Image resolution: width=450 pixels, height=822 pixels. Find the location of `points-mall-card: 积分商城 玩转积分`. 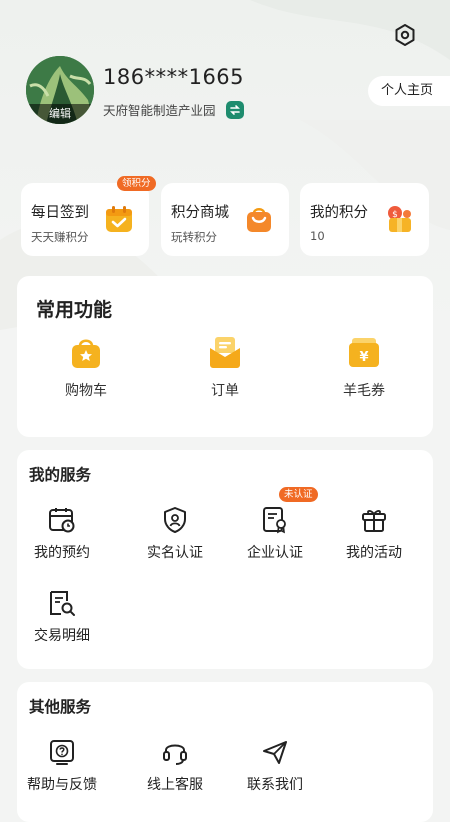

points-mall-card: 积分商城 玩转积分 is located at coordinates (225, 219).